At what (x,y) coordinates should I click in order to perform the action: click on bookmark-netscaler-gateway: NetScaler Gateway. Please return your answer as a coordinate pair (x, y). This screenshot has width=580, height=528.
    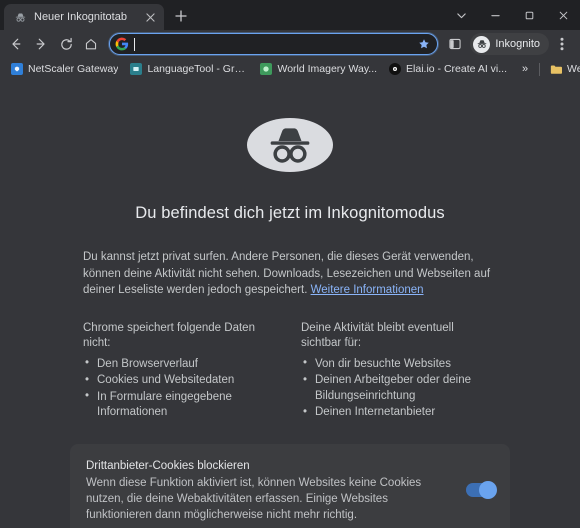
    Looking at the image, I should click on (65, 69).